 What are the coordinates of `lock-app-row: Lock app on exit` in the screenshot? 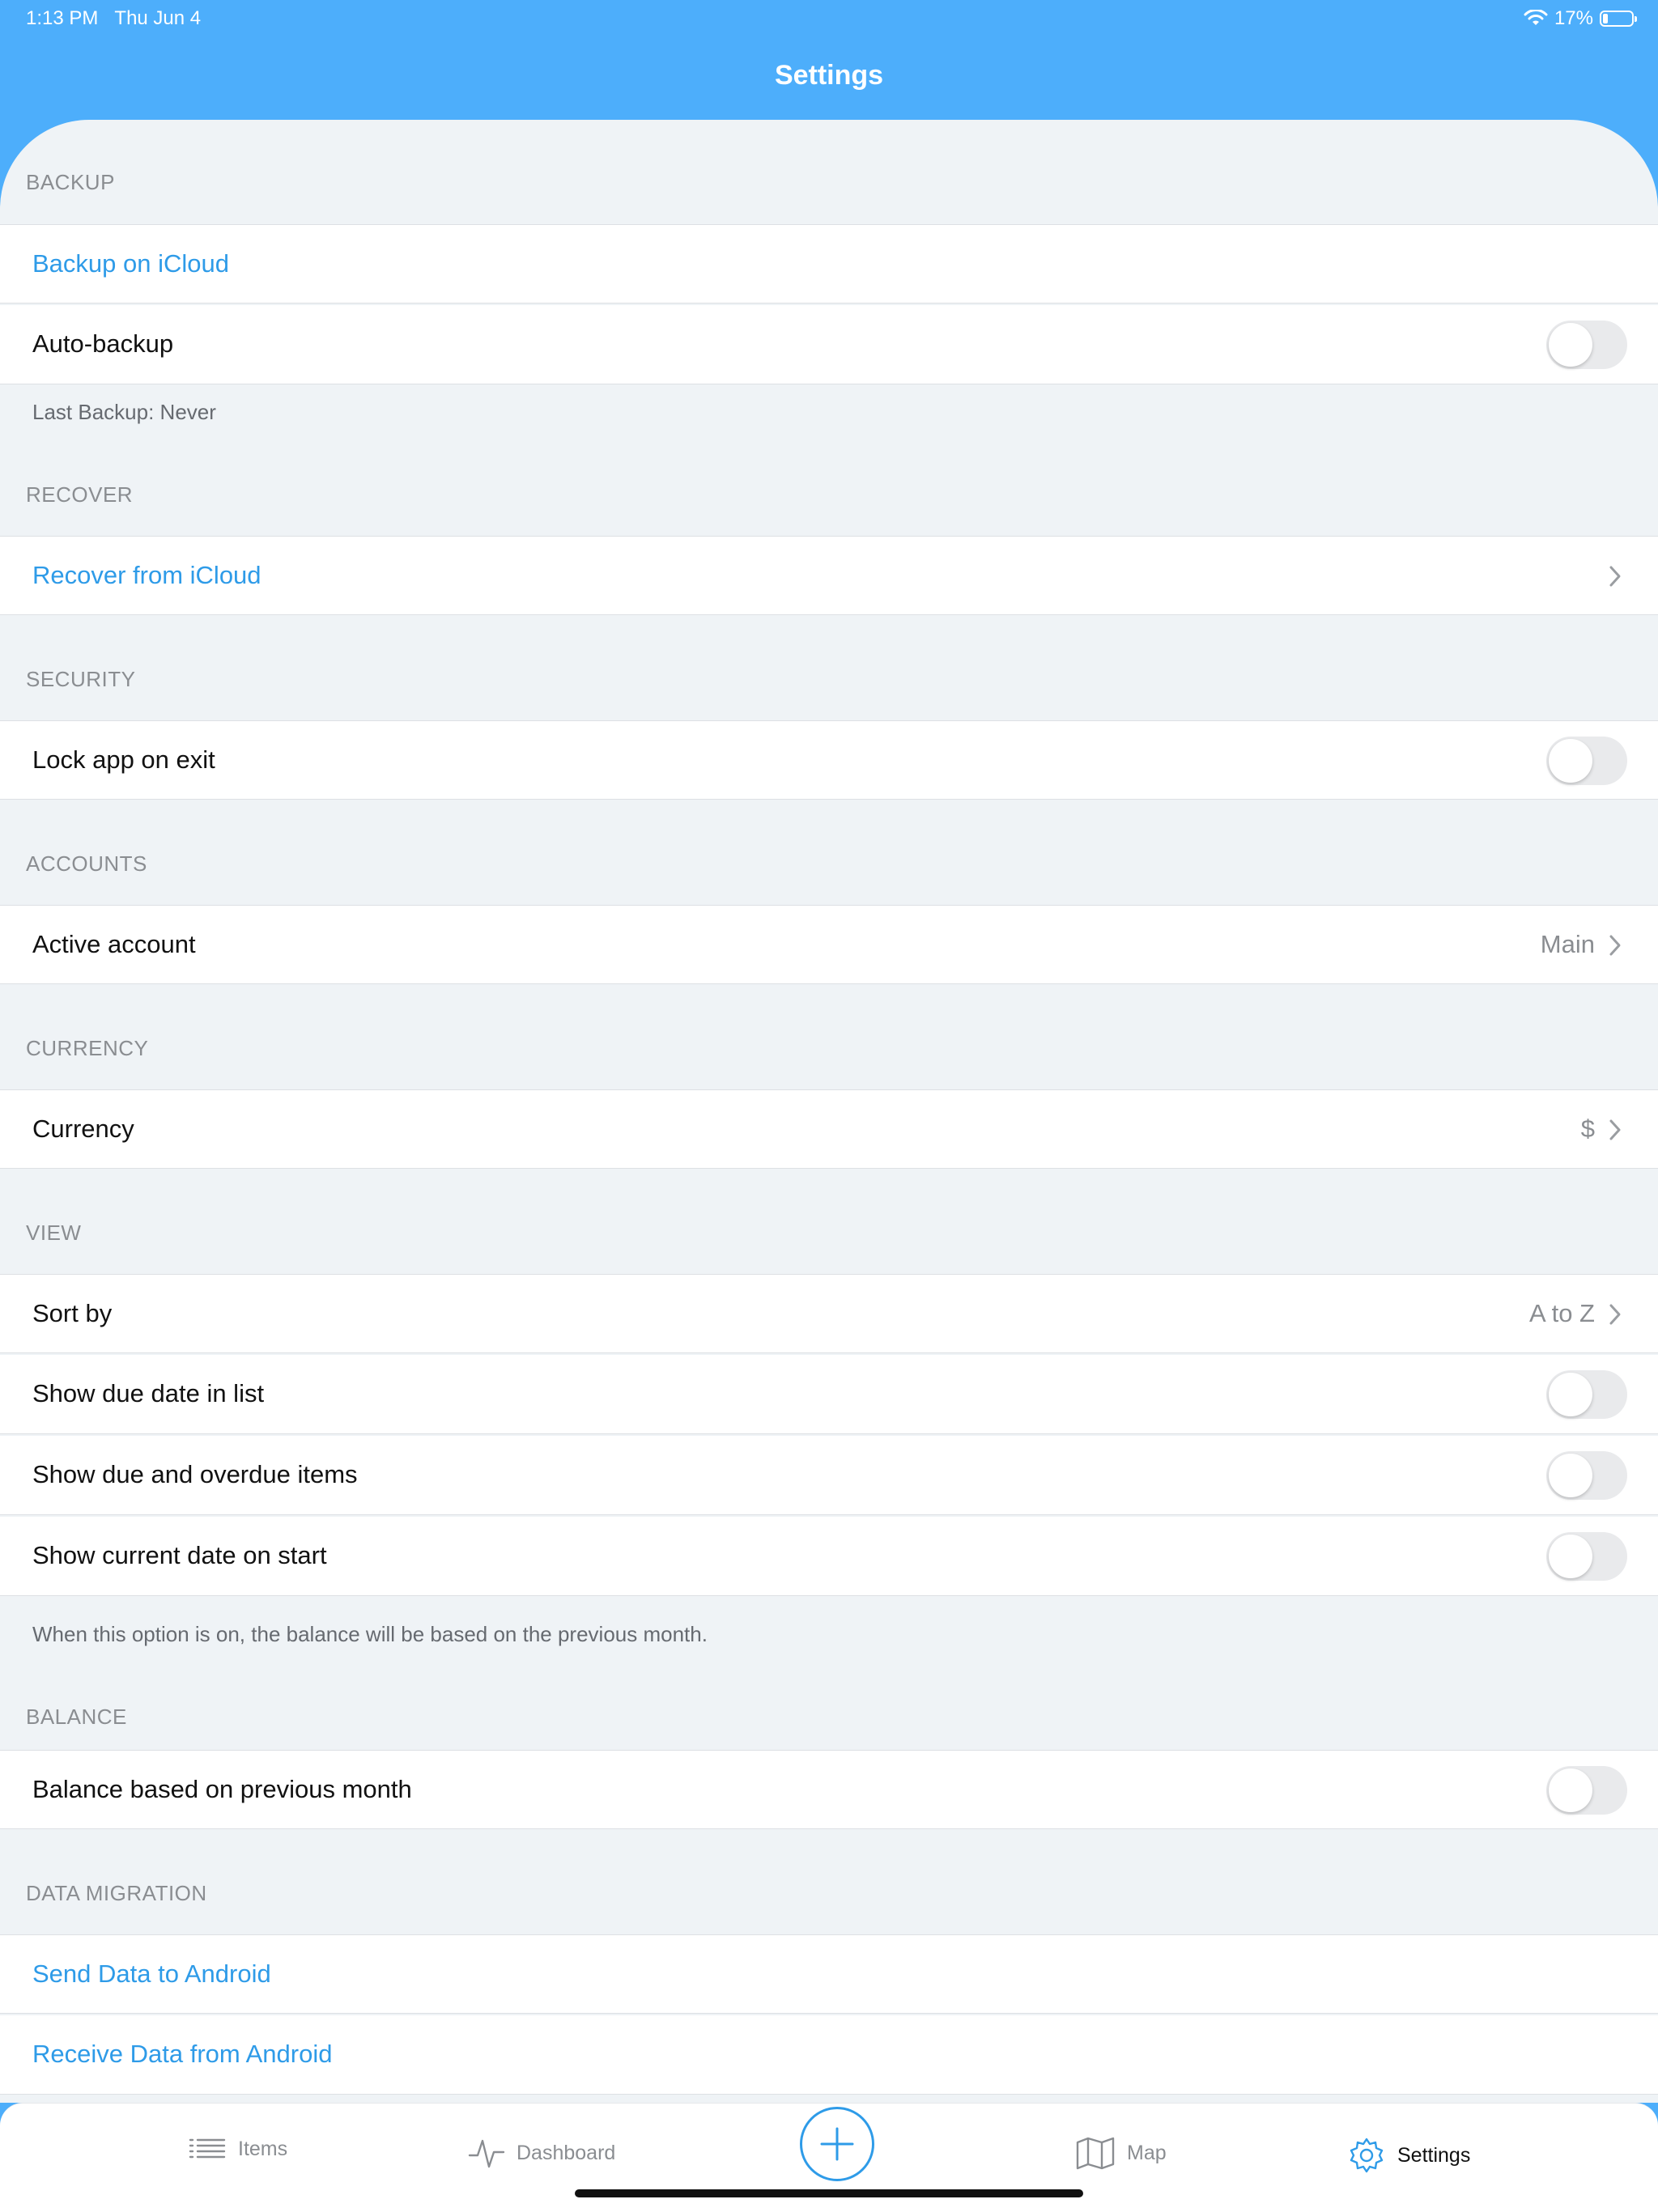 It's located at (829, 760).